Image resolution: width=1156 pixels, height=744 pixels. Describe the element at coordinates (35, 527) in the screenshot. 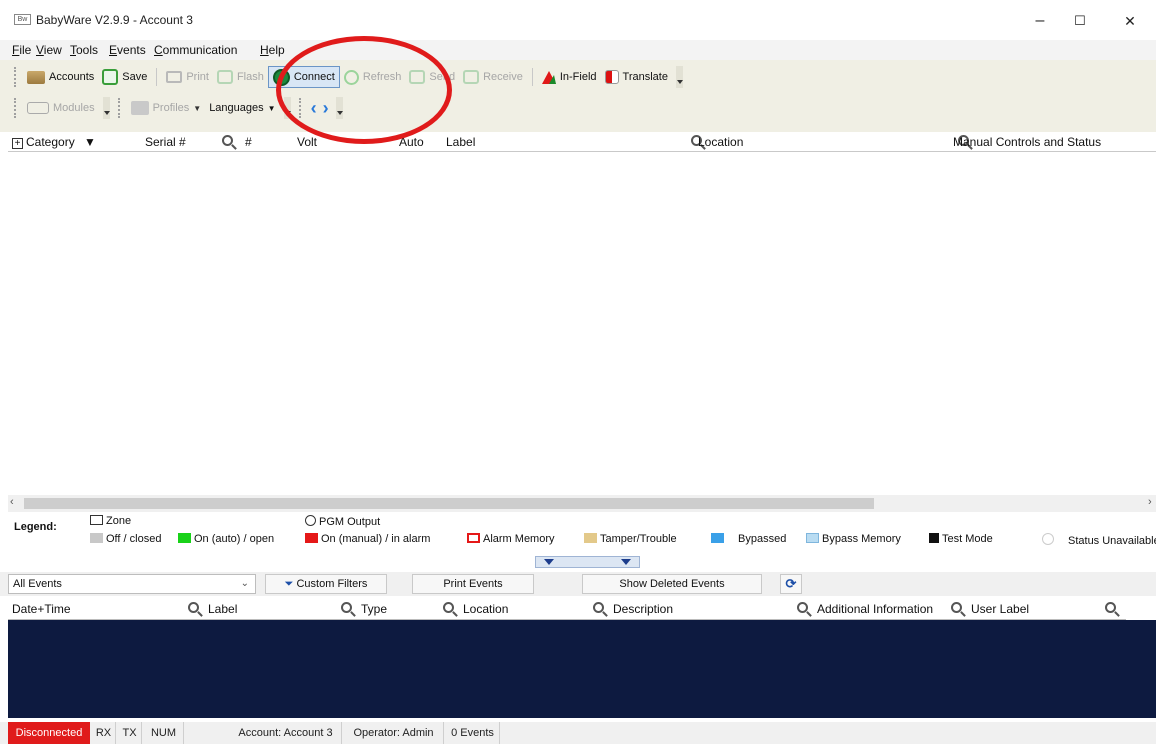

I see `legend-title: Legend:` at that location.